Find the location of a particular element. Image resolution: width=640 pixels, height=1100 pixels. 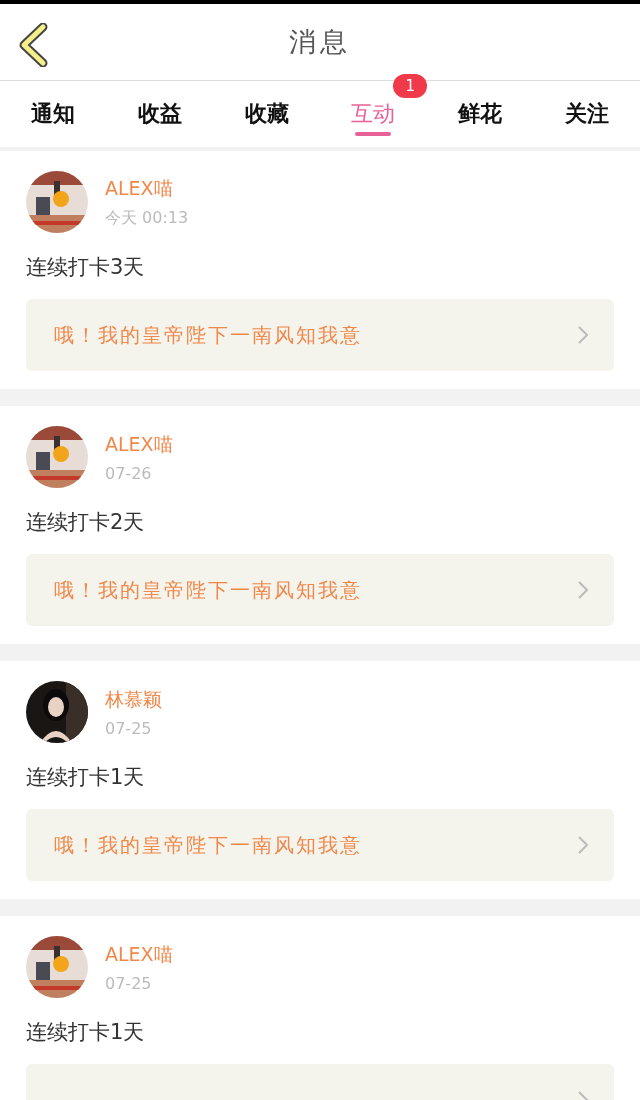

message-text: 连续打卡3天 is located at coordinates (86, 267).